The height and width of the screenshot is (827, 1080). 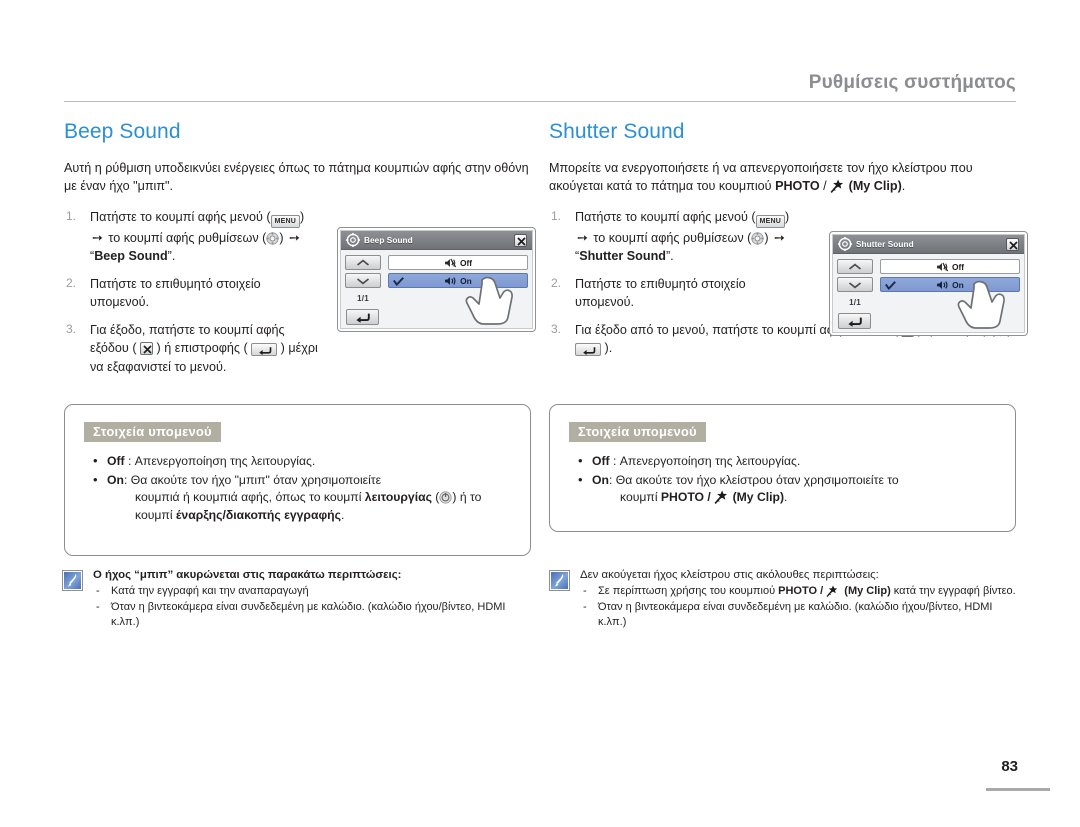 What do you see at coordinates (687, 497) in the screenshot?
I see `submenu-emph: PHOTO /` at bounding box center [687, 497].